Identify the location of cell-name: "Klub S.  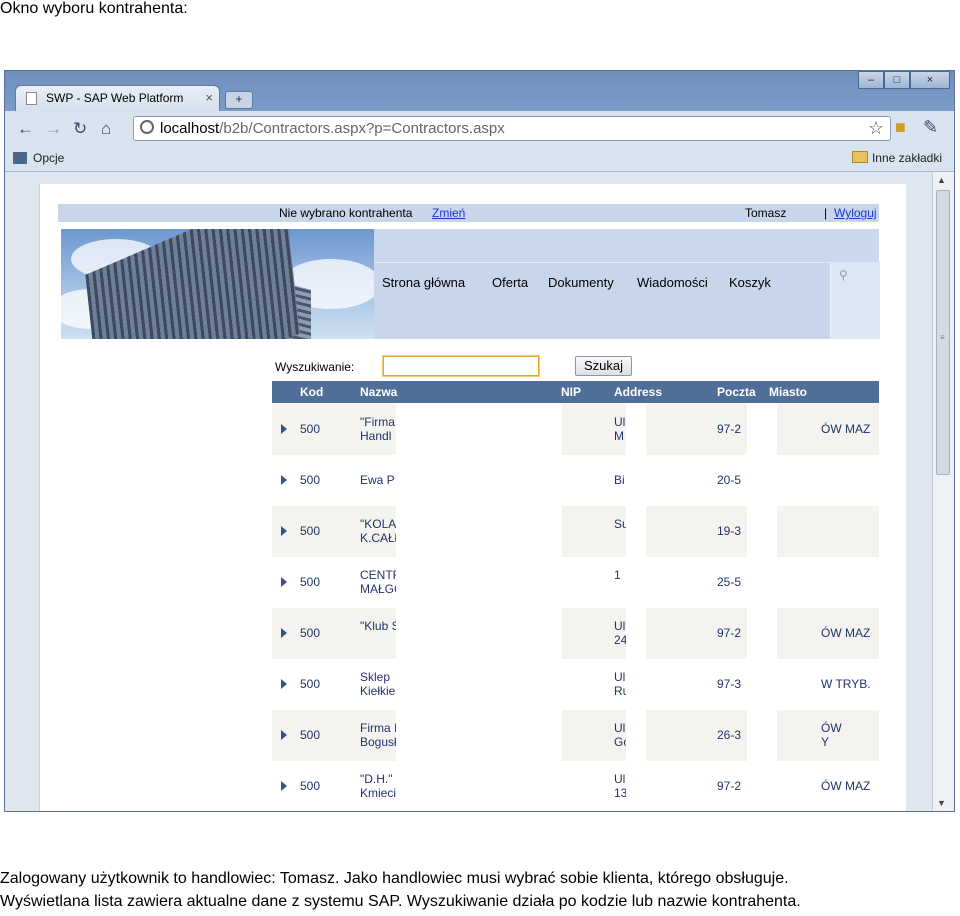
(378, 626).